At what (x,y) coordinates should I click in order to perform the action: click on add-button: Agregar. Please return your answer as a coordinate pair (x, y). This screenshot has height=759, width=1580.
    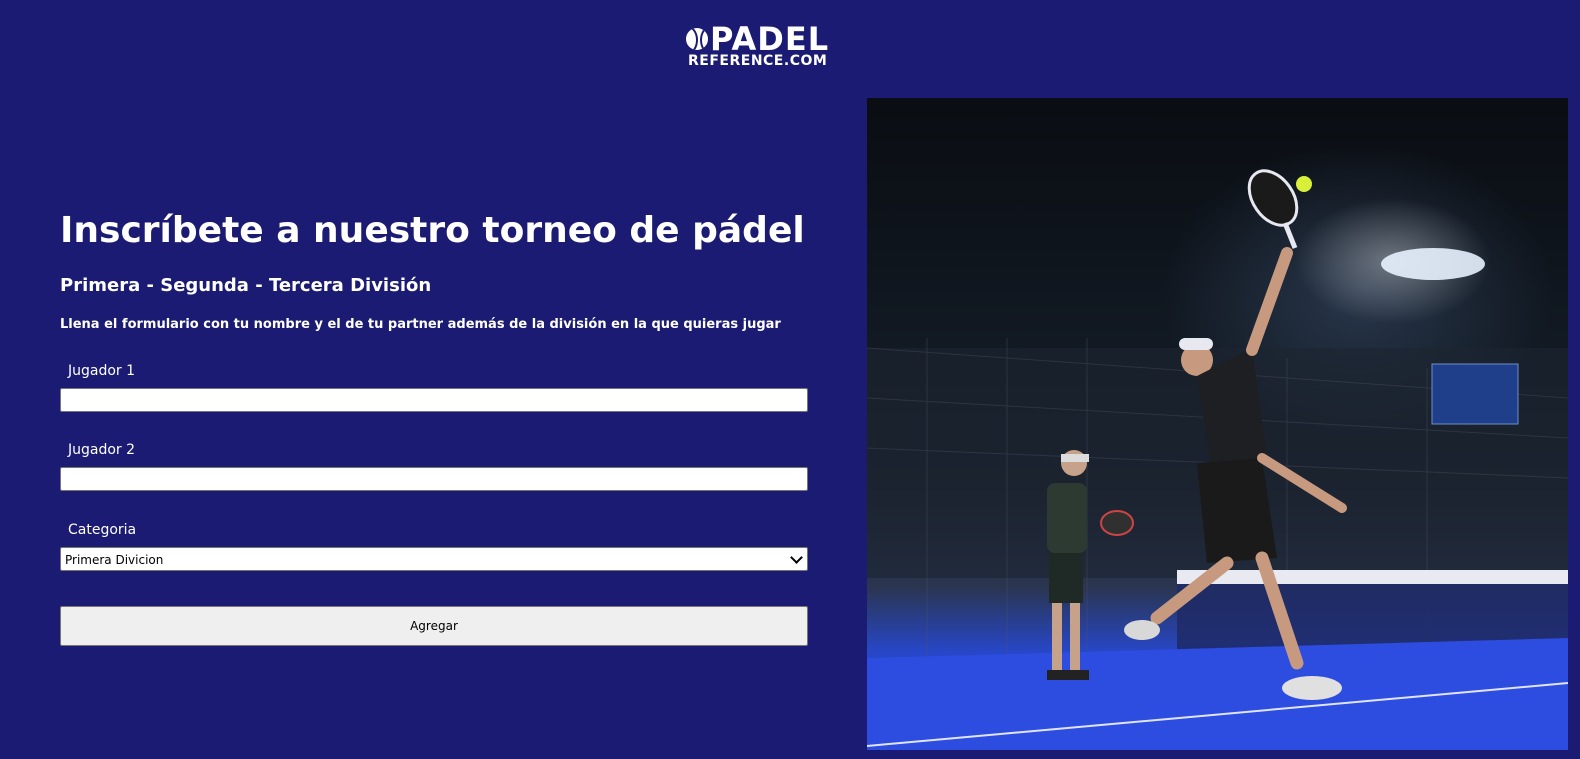
    Looking at the image, I should click on (434, 626).